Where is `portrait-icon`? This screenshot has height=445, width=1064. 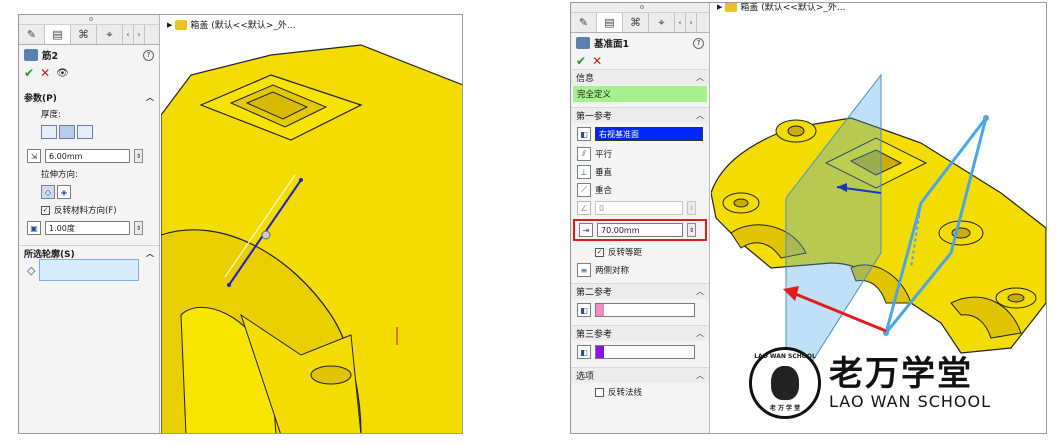
portrait-icon is located at coordinates (785, 383).